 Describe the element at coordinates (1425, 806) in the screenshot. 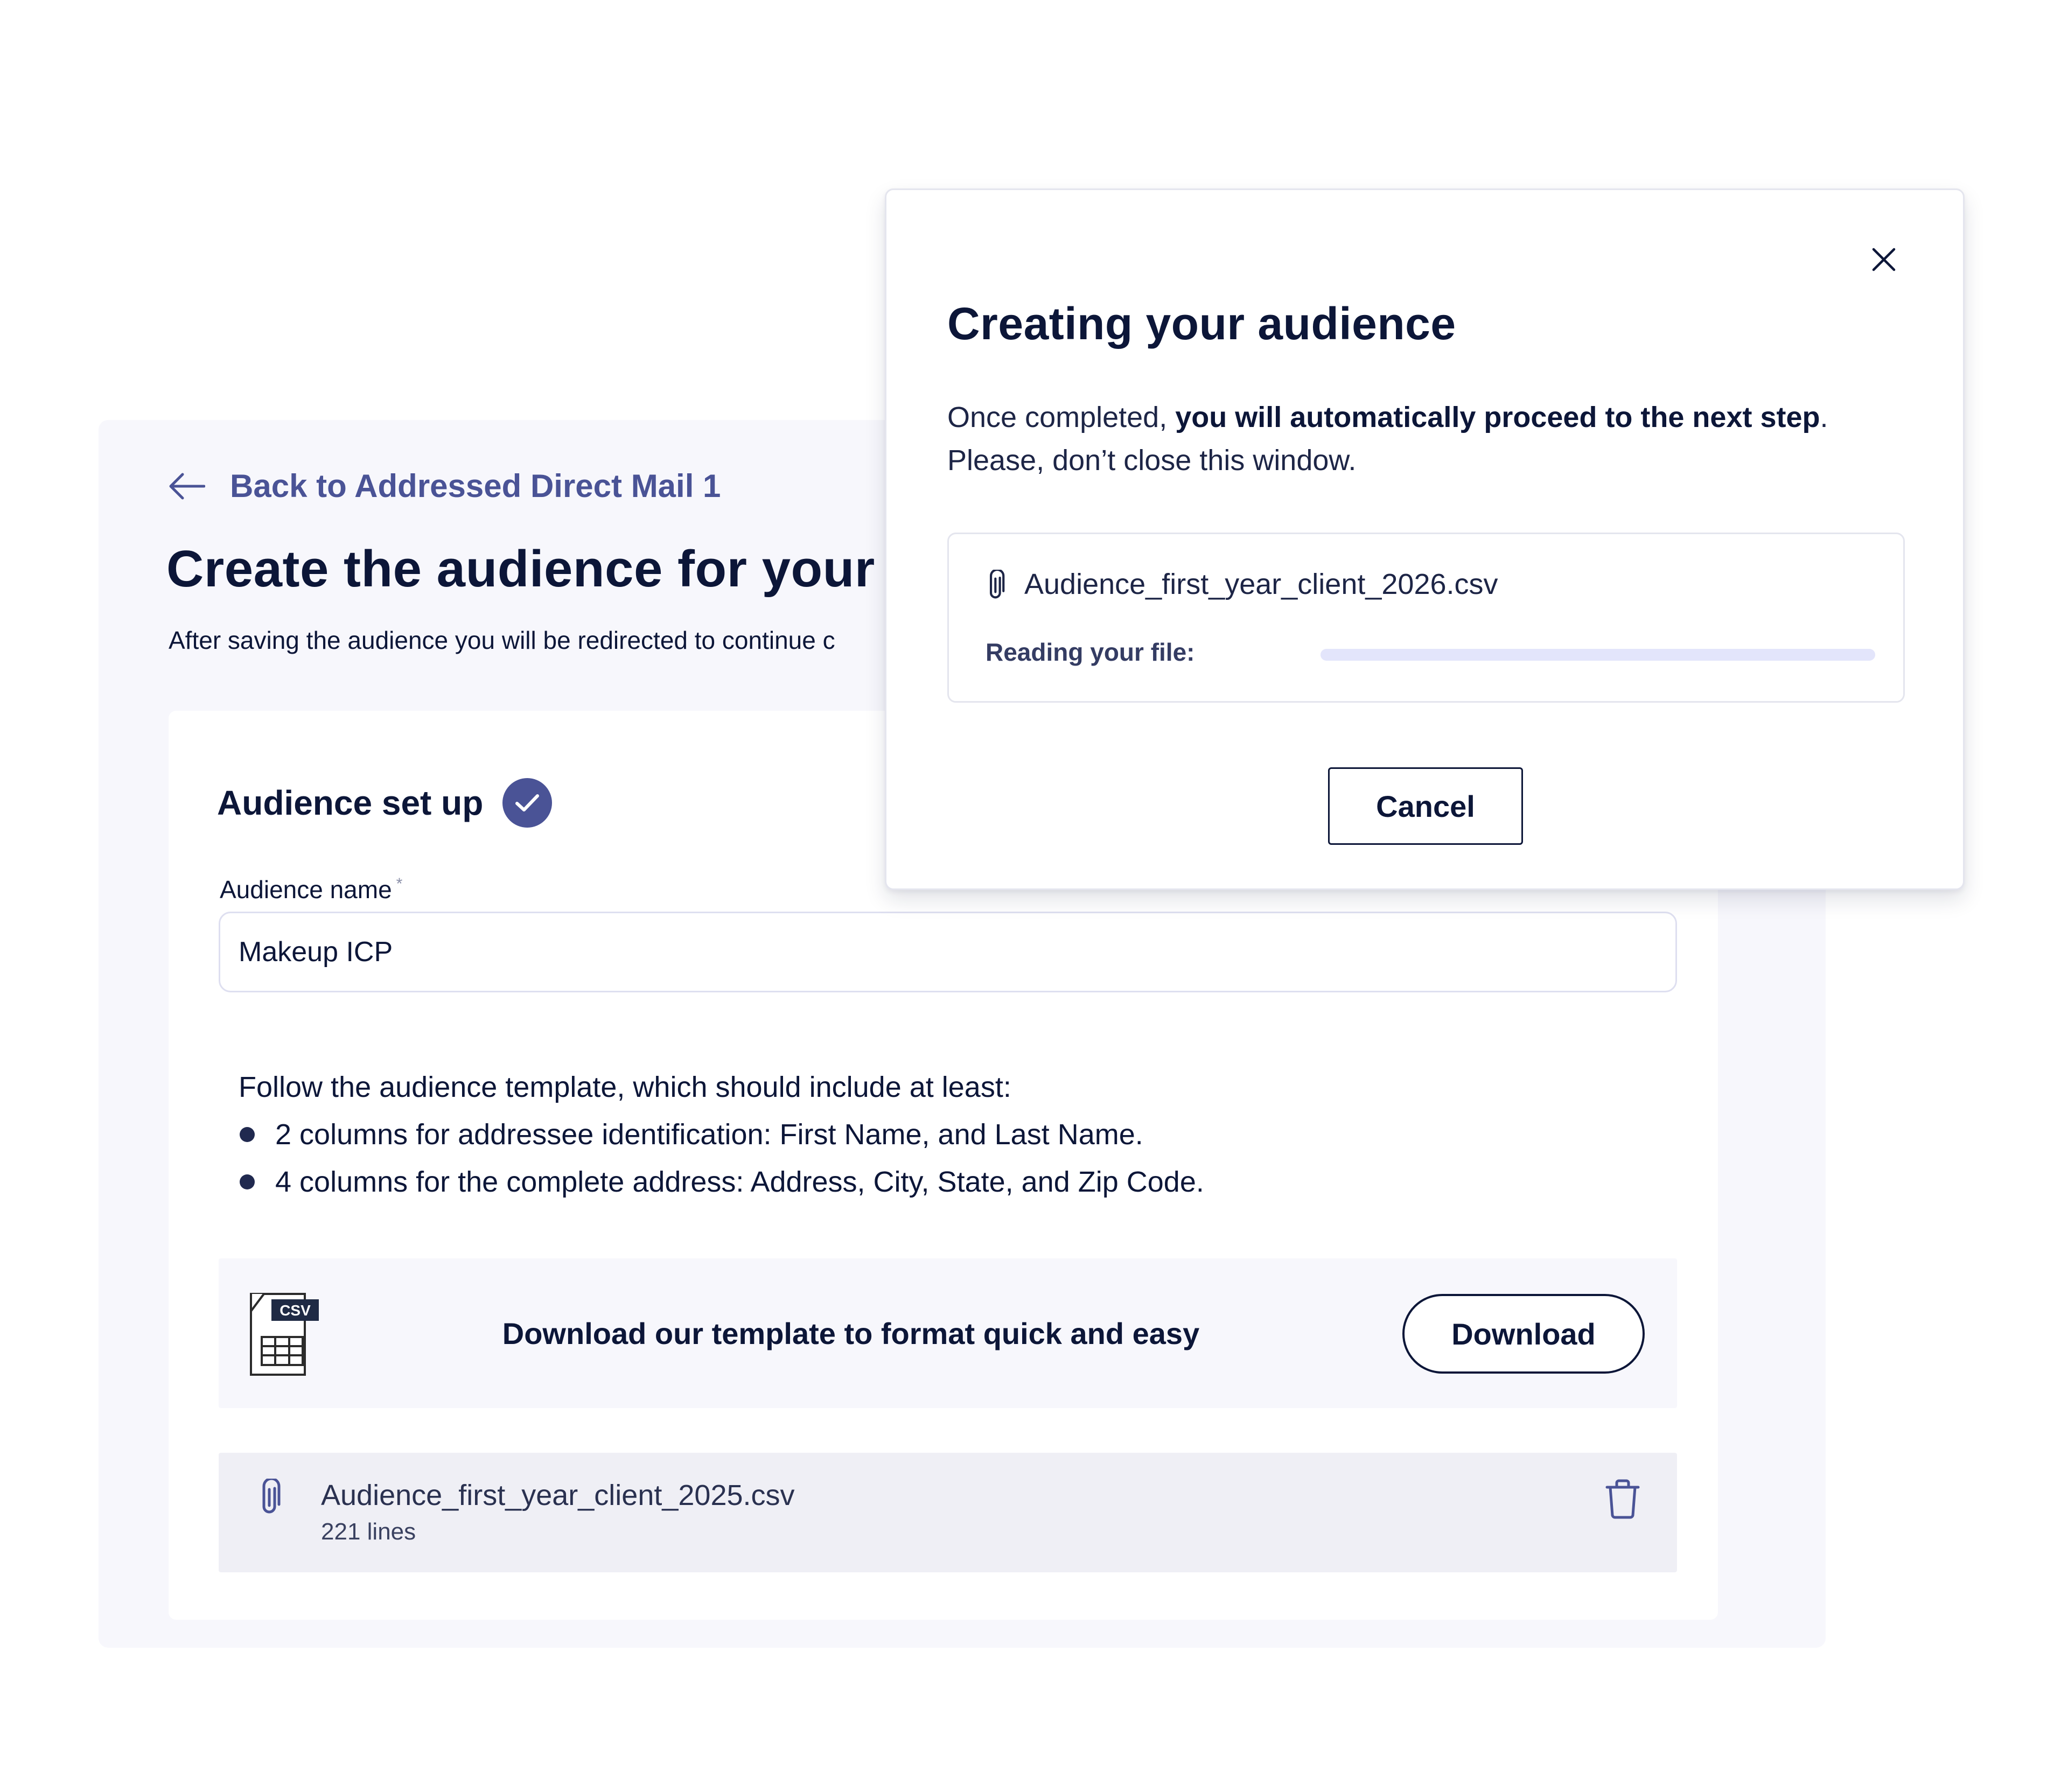

I see `cancel-button: Cancel` at that location.